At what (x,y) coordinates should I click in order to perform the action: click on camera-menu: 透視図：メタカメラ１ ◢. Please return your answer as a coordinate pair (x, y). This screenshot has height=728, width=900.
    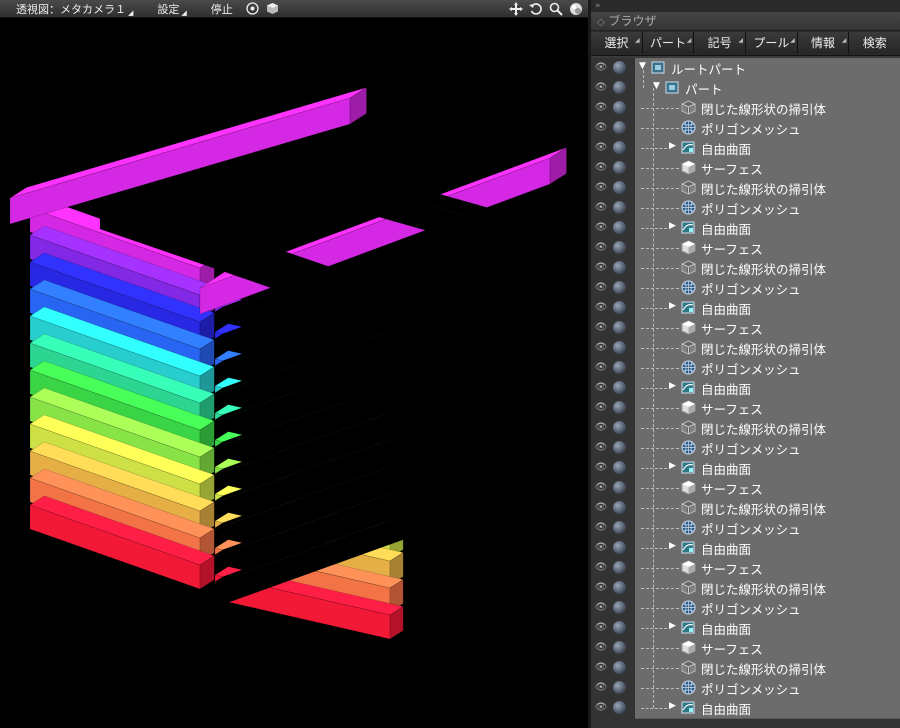
    Looking at the image, I should click on (70, 9).